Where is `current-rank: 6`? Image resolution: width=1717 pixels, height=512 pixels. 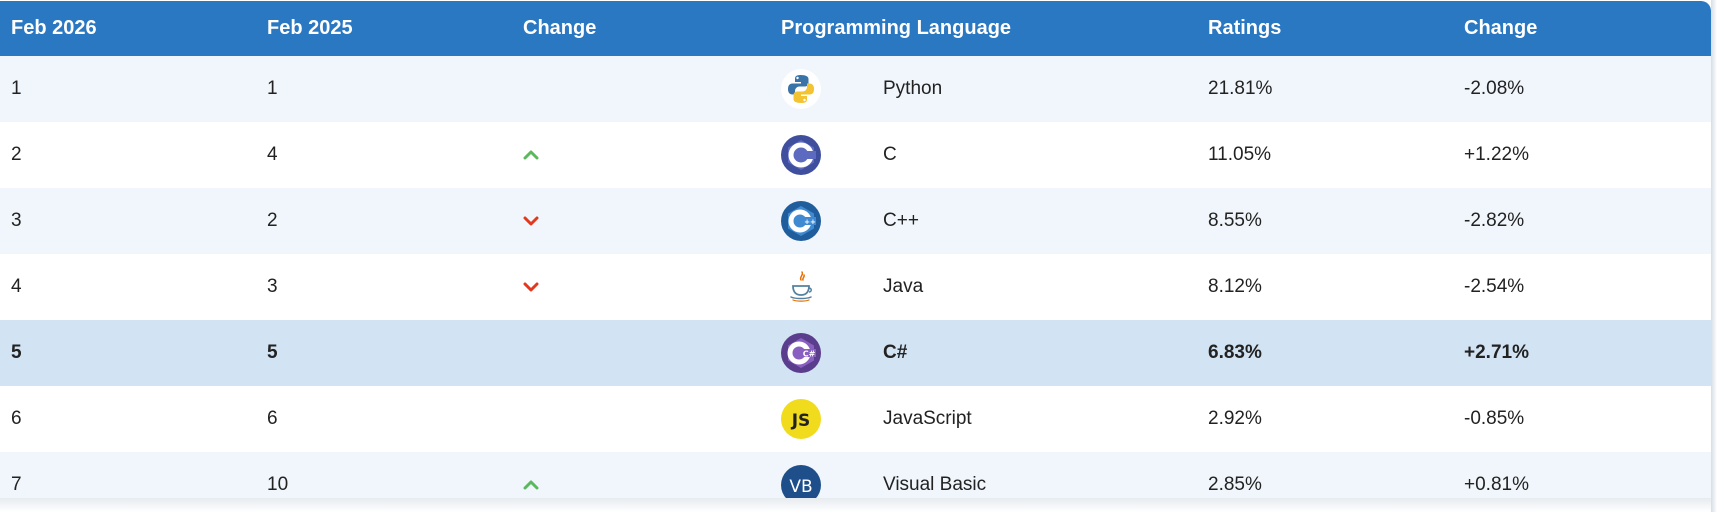
current-rank: 6 is located at coordinates (16, 418).